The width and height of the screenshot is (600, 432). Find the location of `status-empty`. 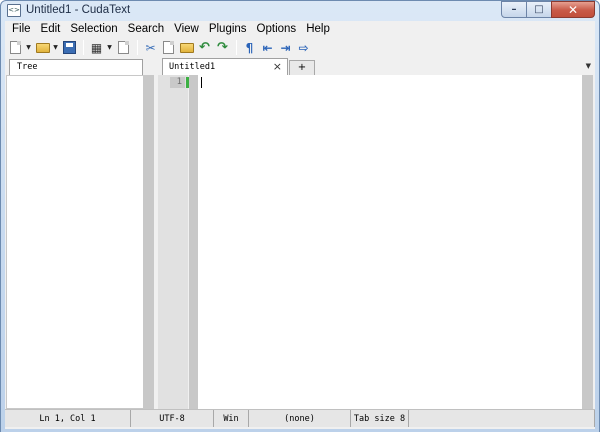

status-empty is located at coordinates (502, 418).